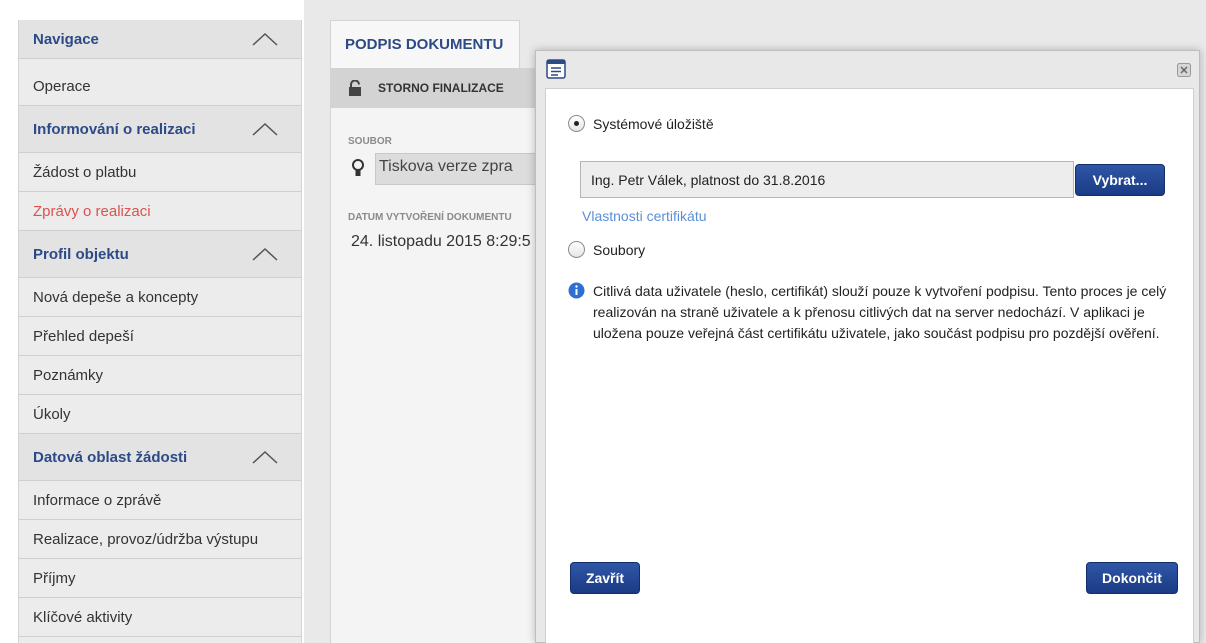 The image size is (1206, 643). What do you see at coordinates (576, 249) in the screenshot?
I see `radio-button` at bounding box center [576, 249].